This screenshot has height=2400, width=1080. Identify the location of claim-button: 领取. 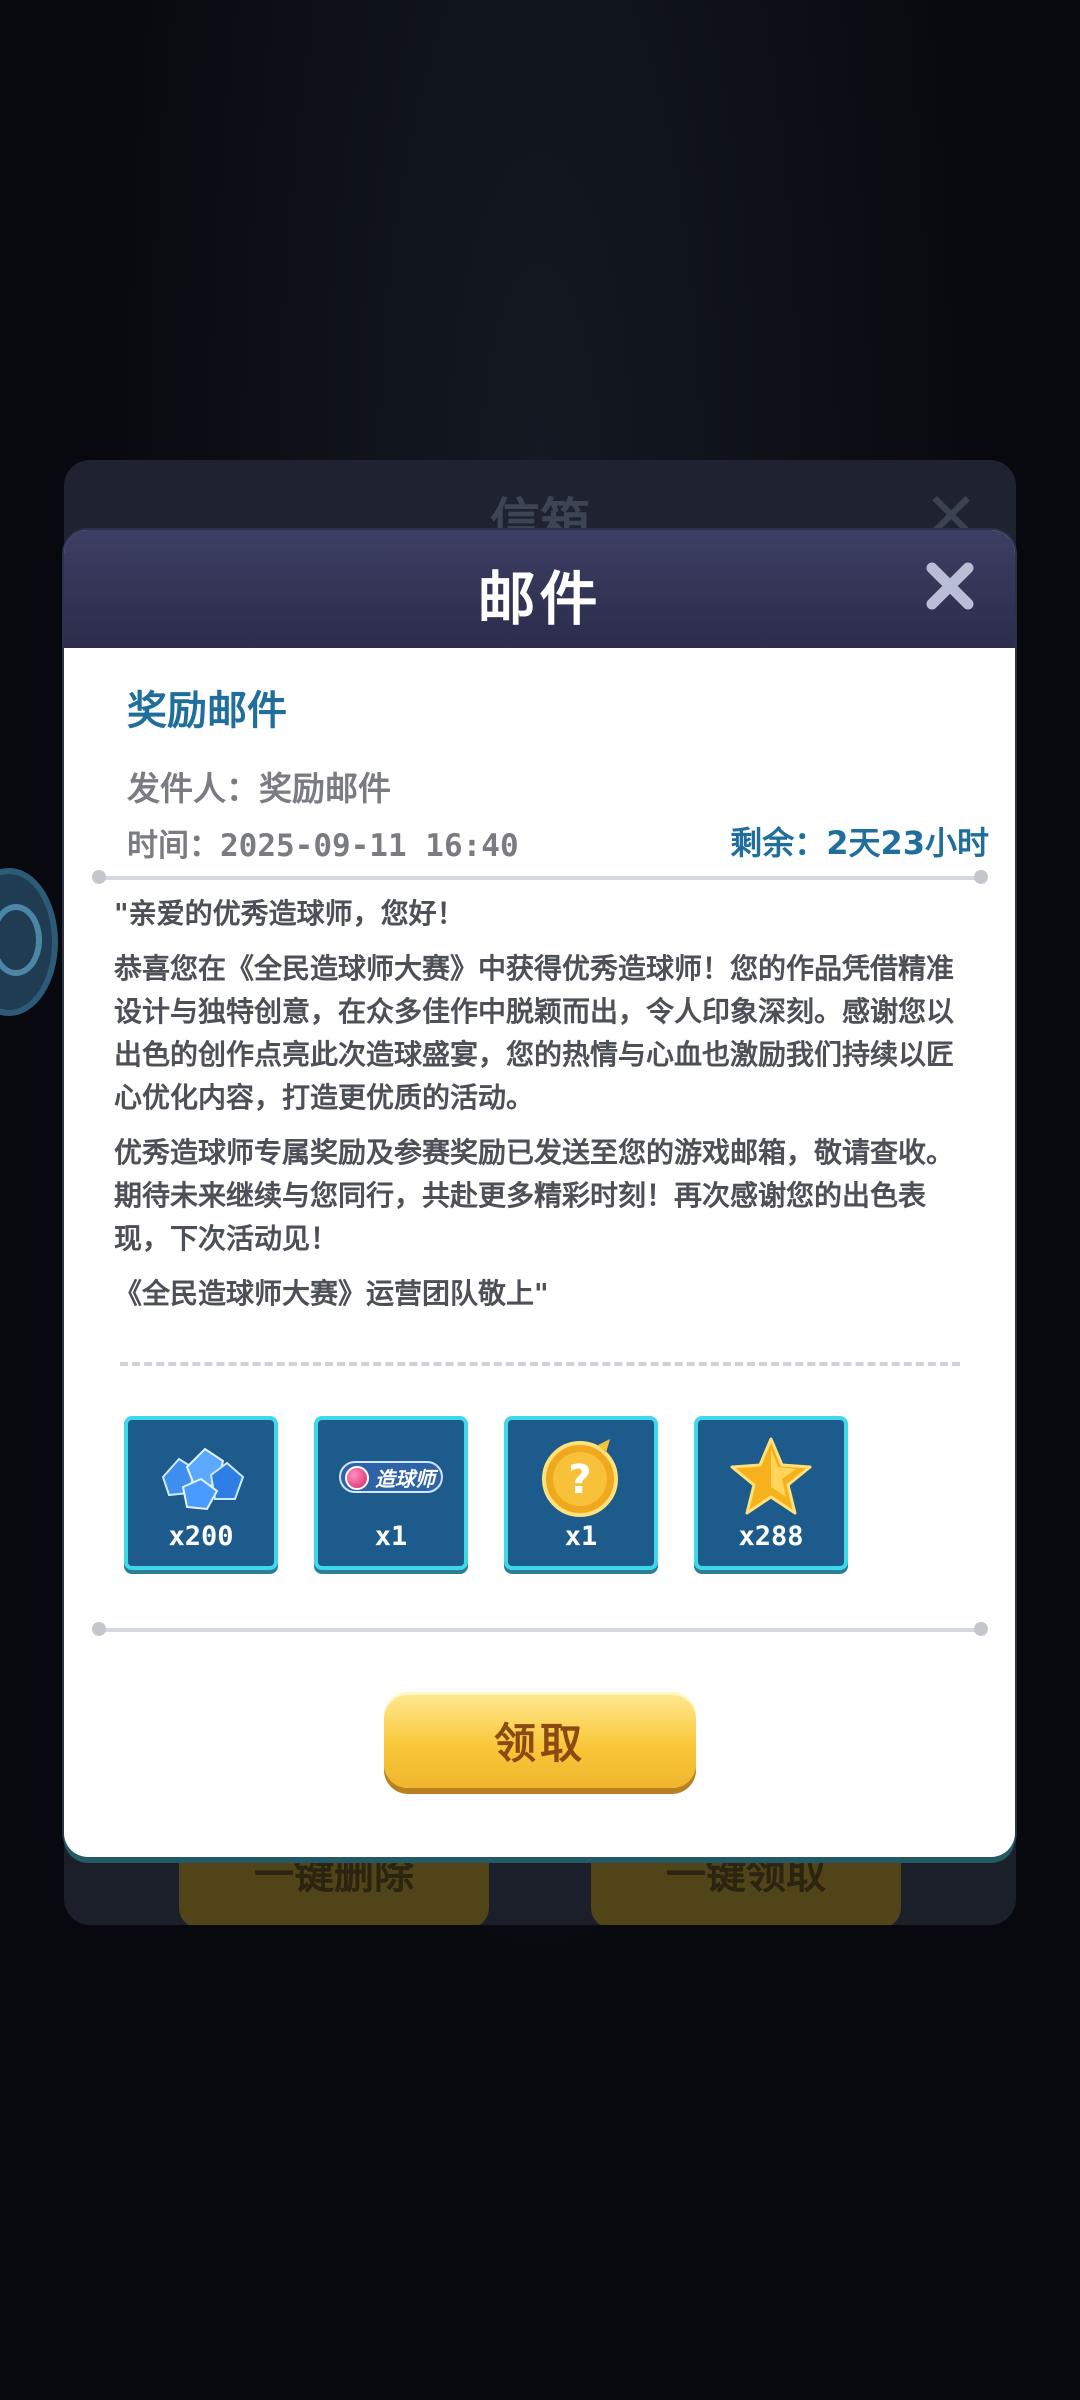
(540, 1740).